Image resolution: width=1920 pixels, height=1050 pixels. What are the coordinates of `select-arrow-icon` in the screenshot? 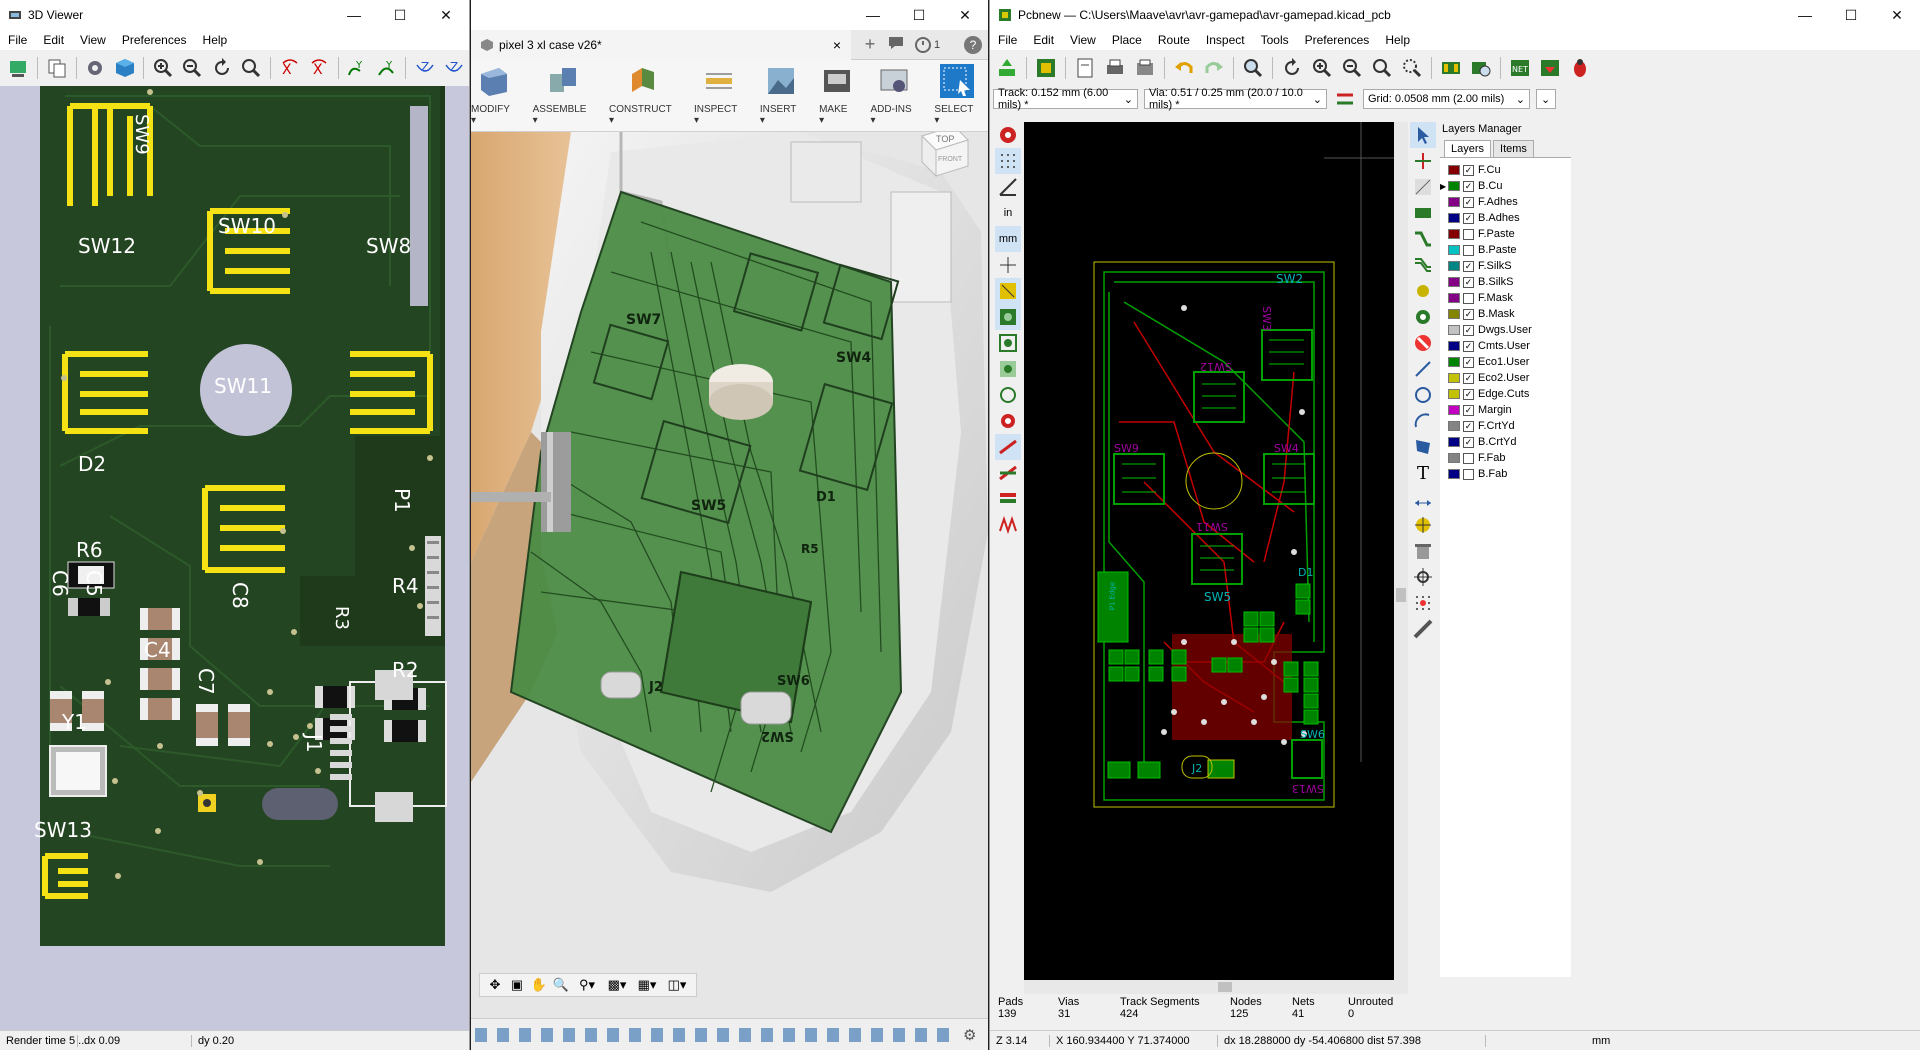 It's located at (1423, 135).